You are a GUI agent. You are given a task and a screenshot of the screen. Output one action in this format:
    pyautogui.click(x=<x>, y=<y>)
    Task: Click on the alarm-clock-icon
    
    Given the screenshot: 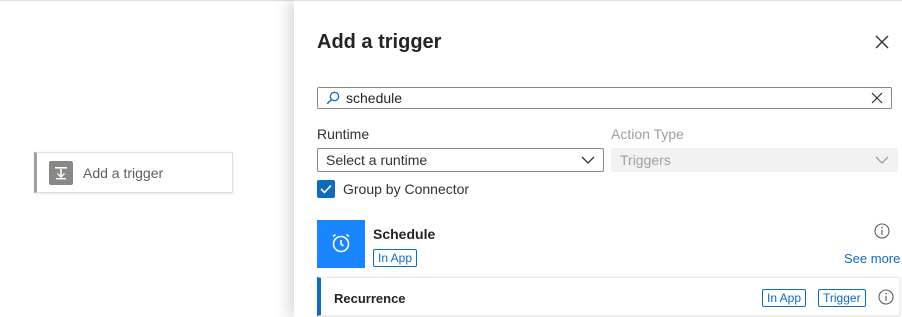 What is the action you would take?
    pyautogui.click(x=341, y=244)
    